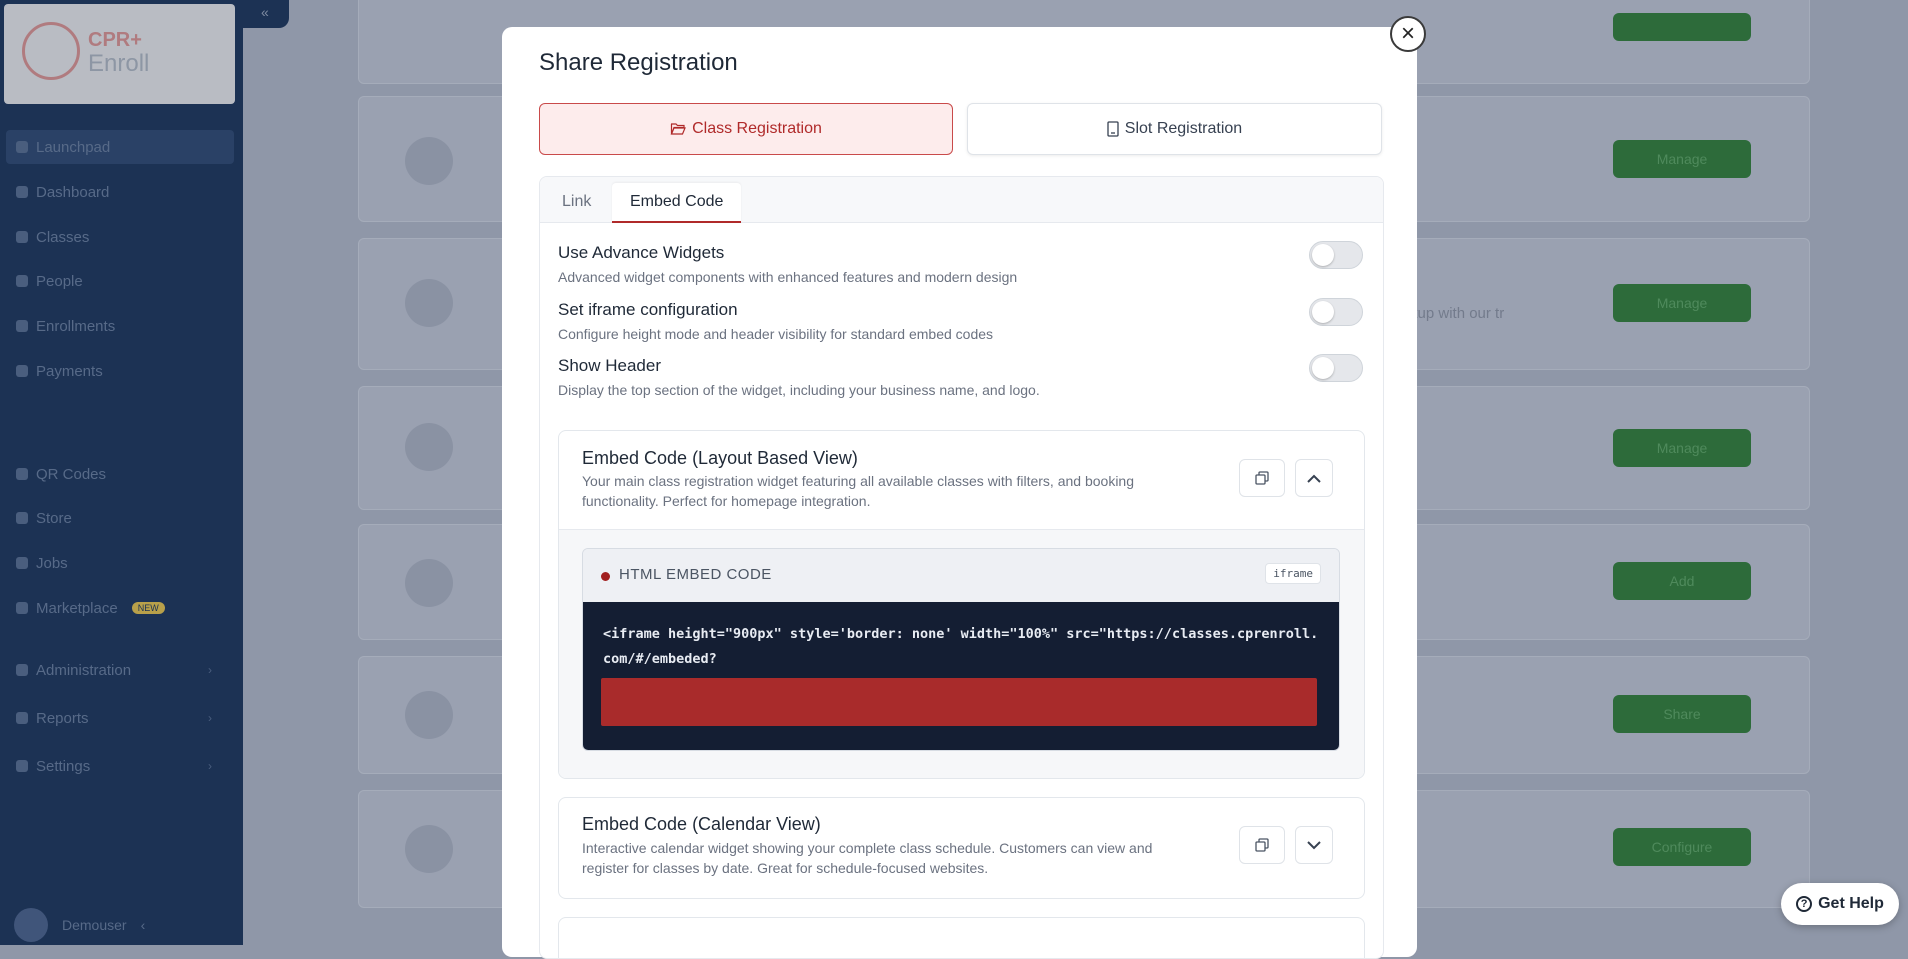  I want to click on logo-text-sub: Enroll, so click(119, 63).